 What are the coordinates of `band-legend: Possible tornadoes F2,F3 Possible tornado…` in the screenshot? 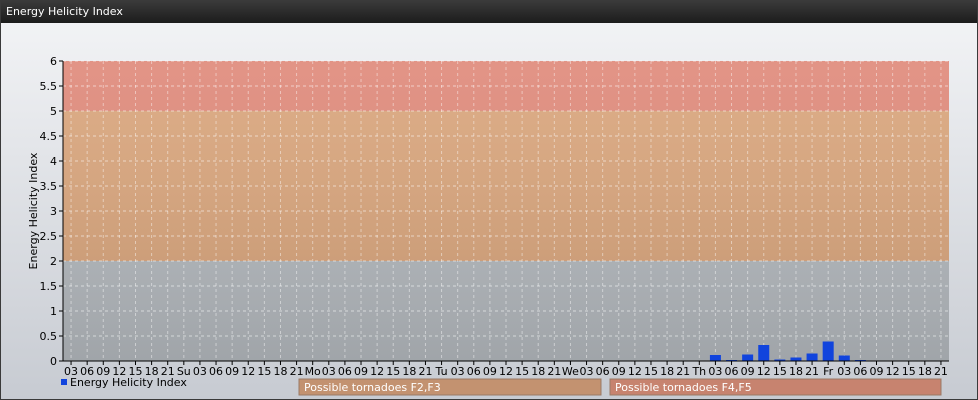 It's located at (620, 387).